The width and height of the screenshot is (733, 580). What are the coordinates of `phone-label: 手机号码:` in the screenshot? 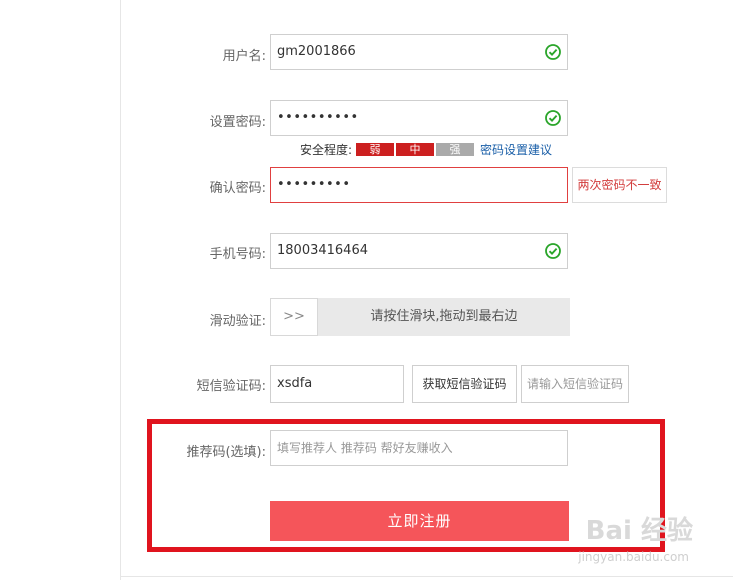 It's located at (237, 254).